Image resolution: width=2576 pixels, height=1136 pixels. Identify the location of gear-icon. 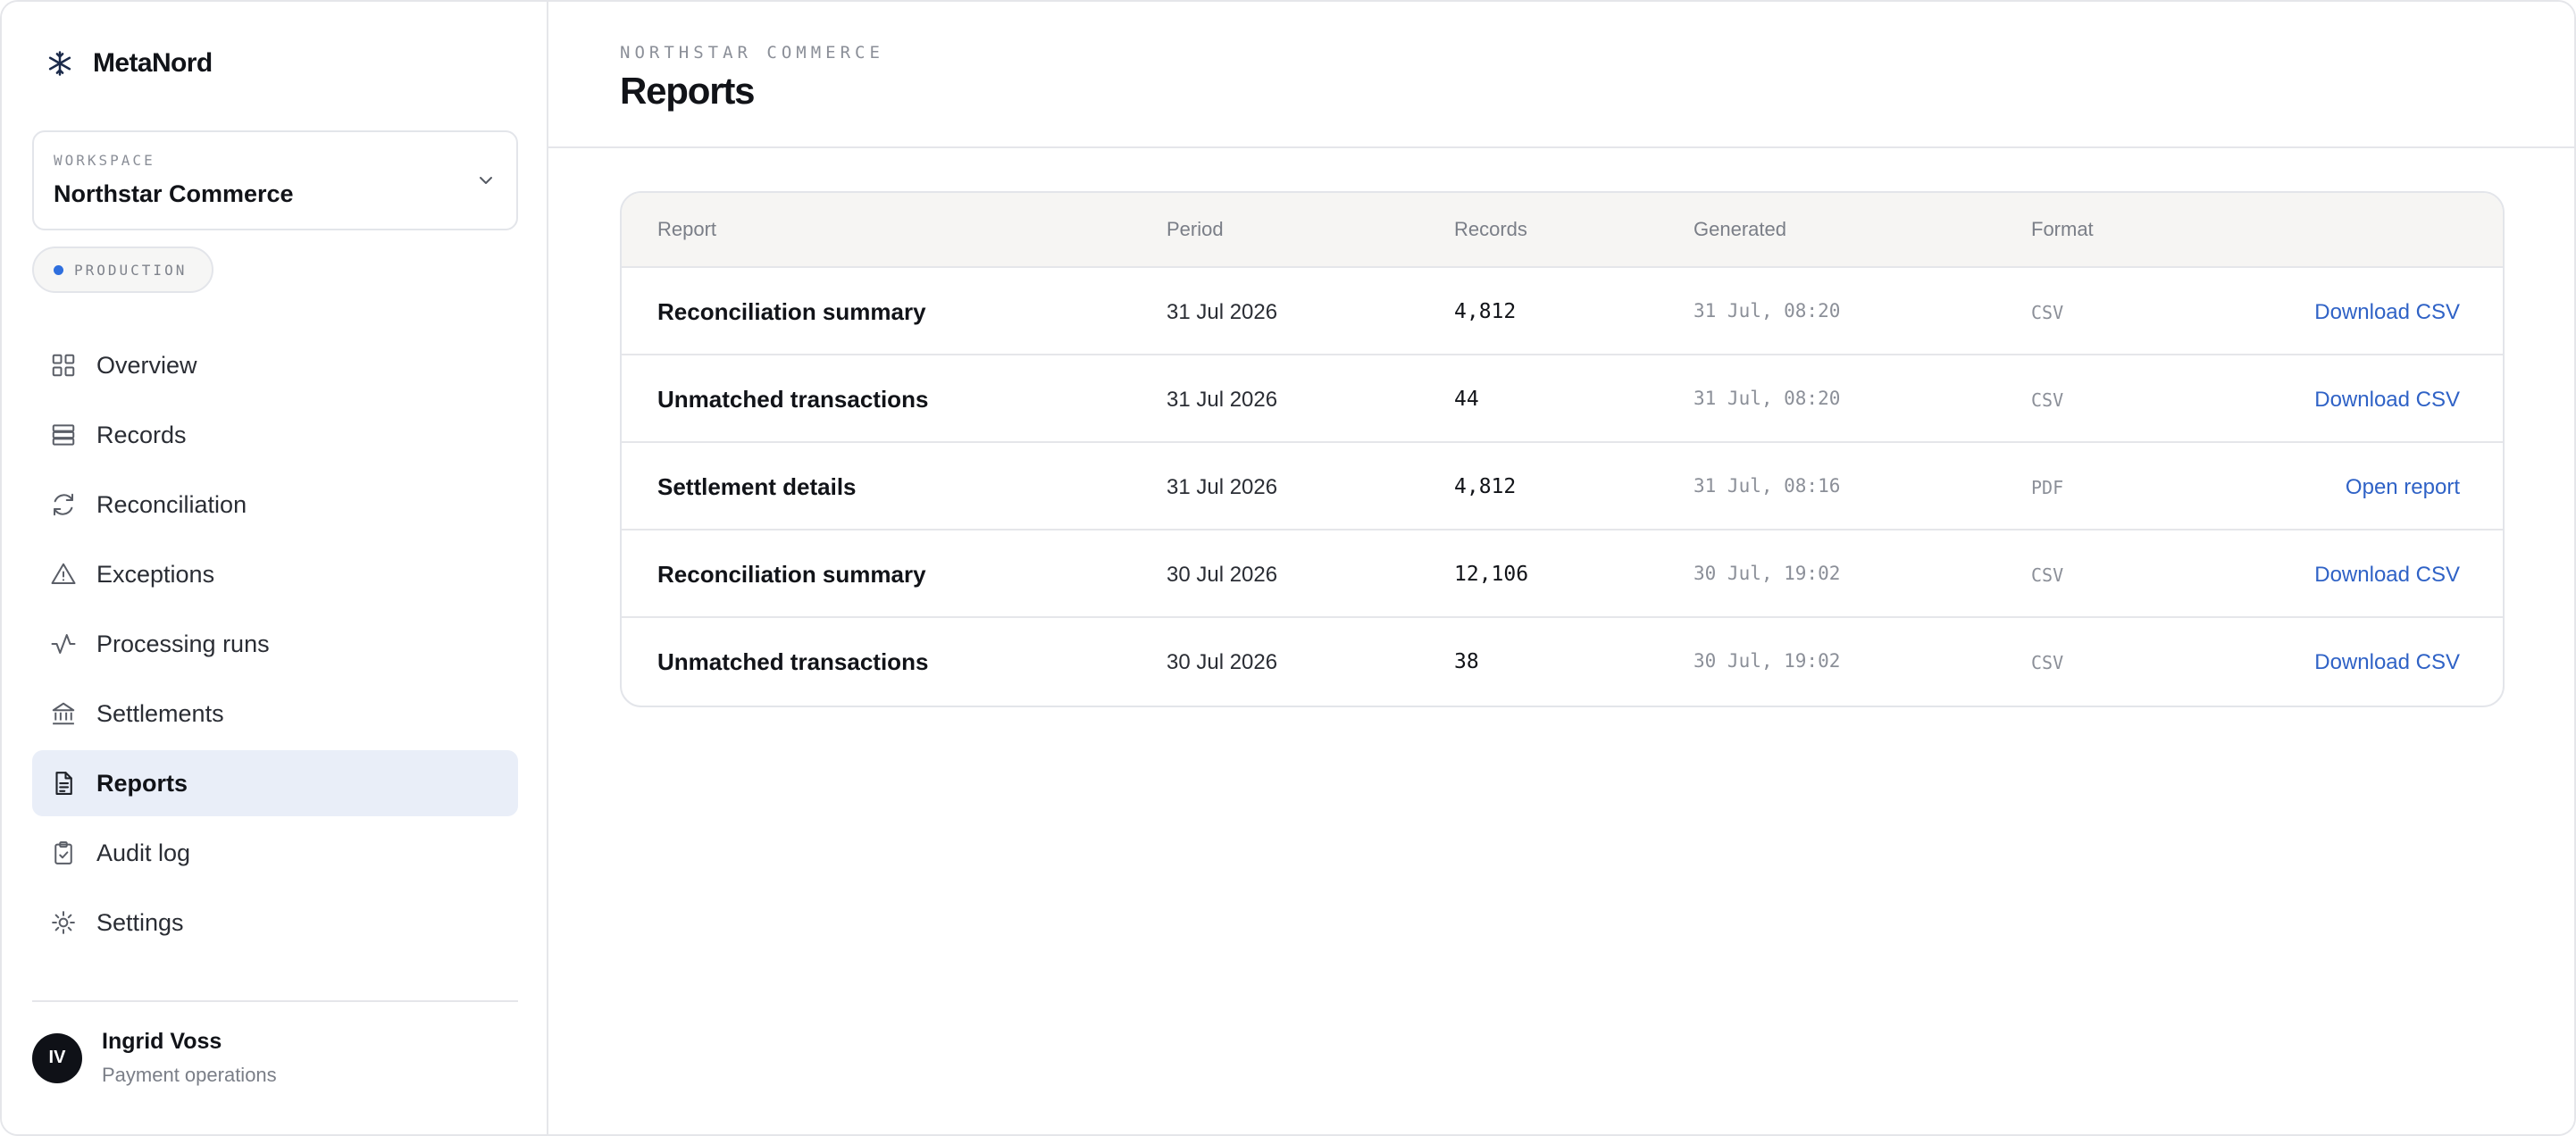
(64, 923).